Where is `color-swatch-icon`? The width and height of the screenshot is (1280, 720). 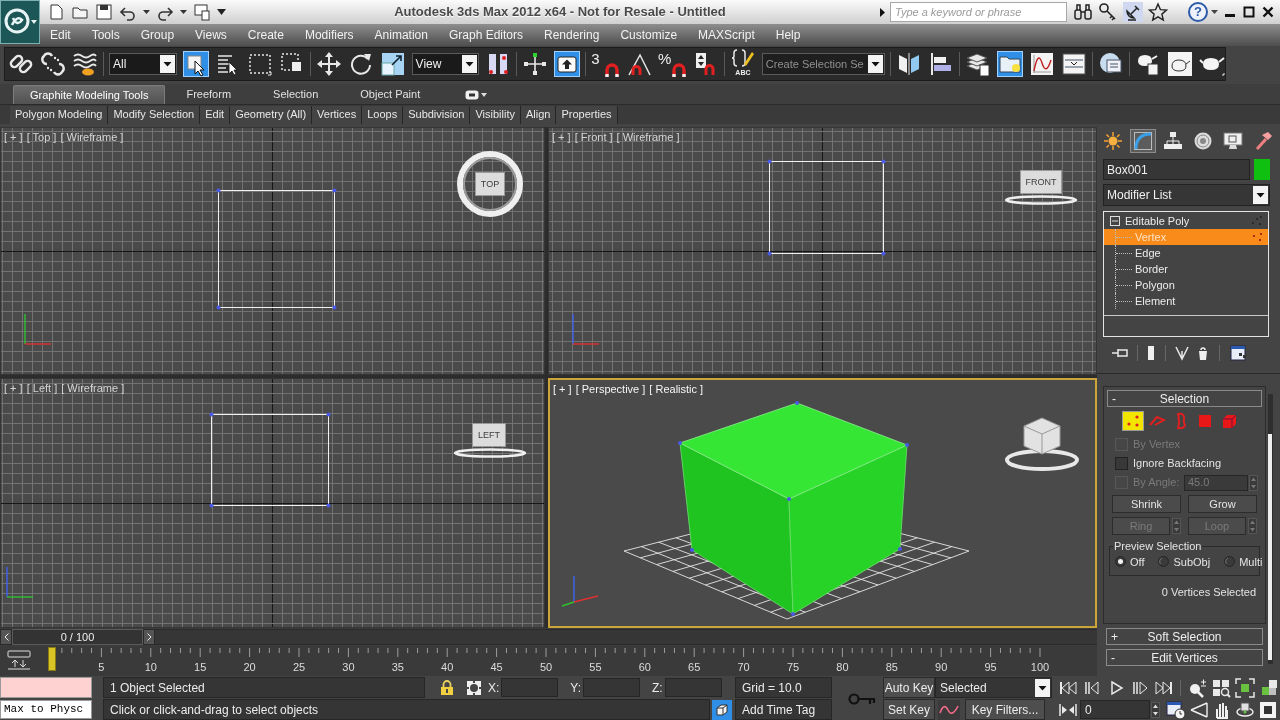
color-swatch-icon is located at coordinates (1262, 169).